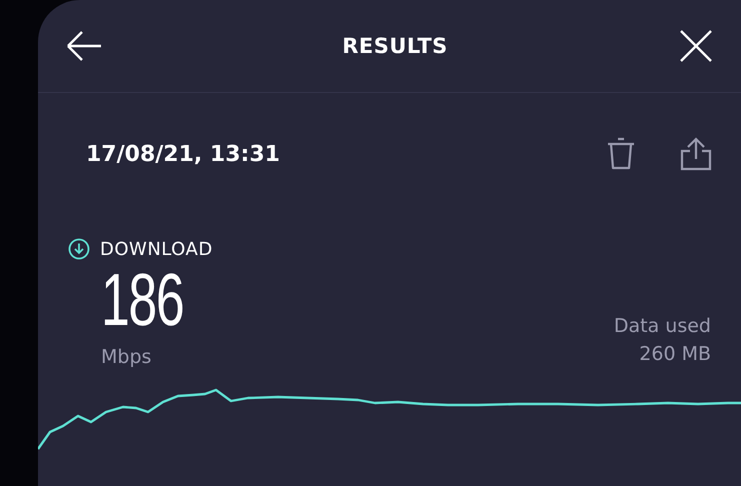 The height and width of the screenshot is (486, 741). I want to click on data-used-value: 260 MB, so click(675, 354).